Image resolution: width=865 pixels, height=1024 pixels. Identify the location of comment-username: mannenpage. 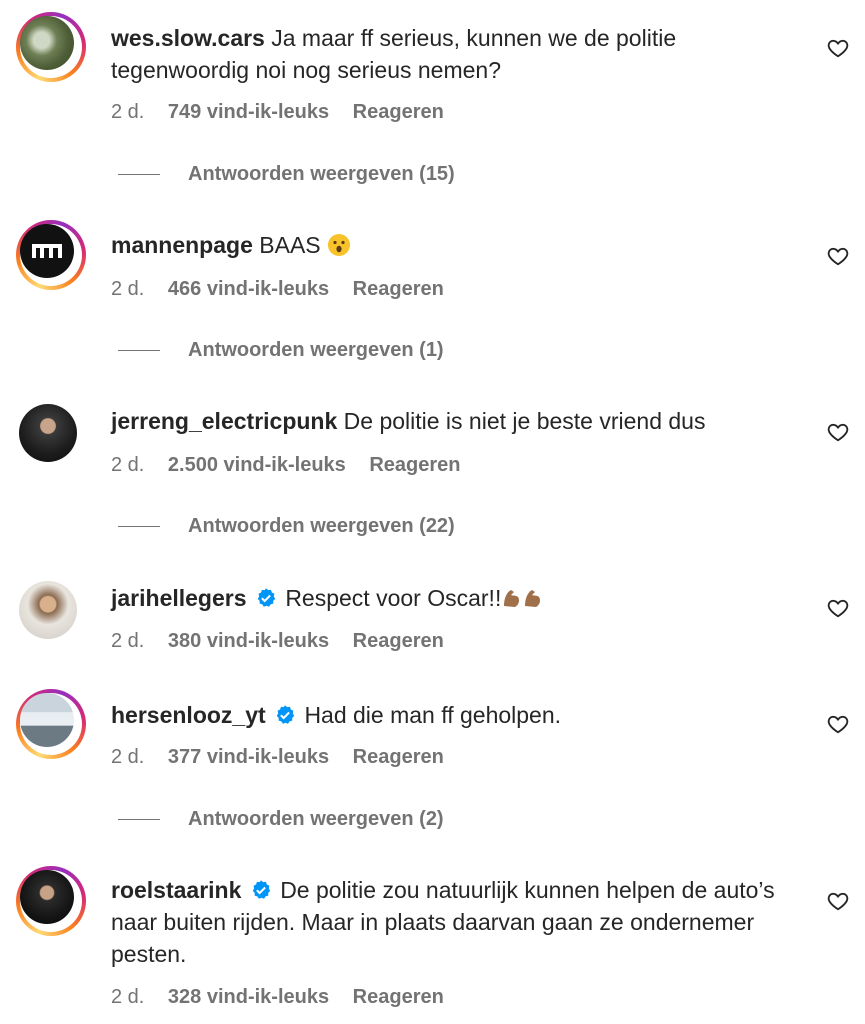
(182, 245).